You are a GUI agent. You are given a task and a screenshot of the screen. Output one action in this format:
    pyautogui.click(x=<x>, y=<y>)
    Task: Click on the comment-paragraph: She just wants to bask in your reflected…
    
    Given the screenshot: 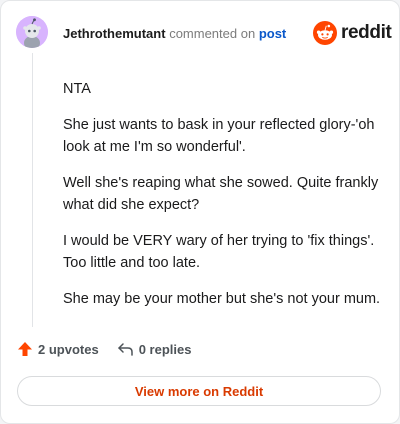 What is the action you would take?
    pyautogui.click(x=219, y=136)
    